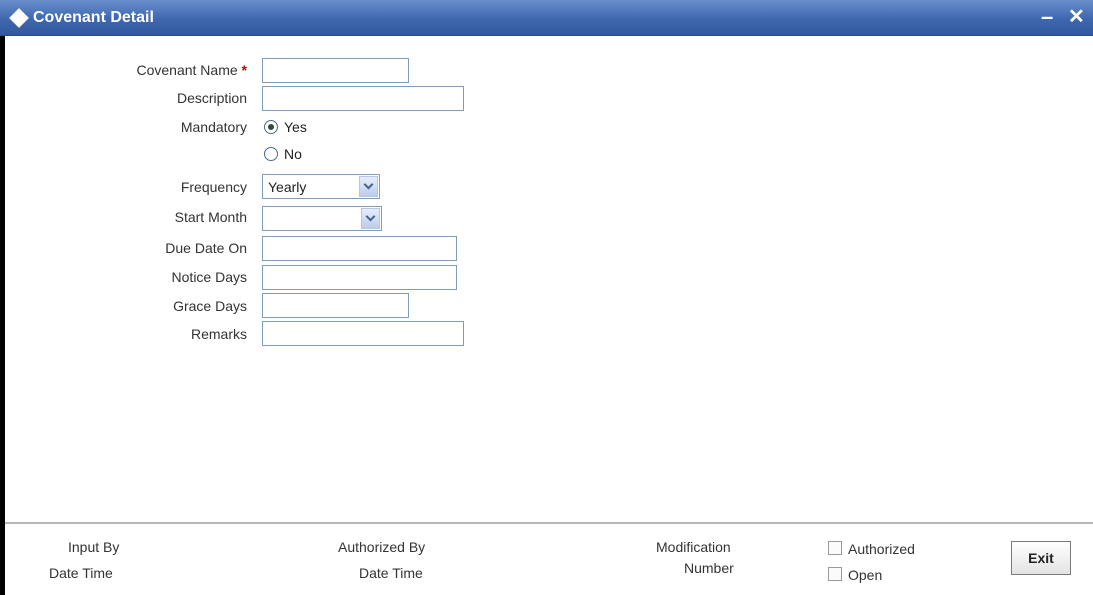 The image size is (1093, 595). I want to click on mandatory-no-label: No, so click(293, 154).